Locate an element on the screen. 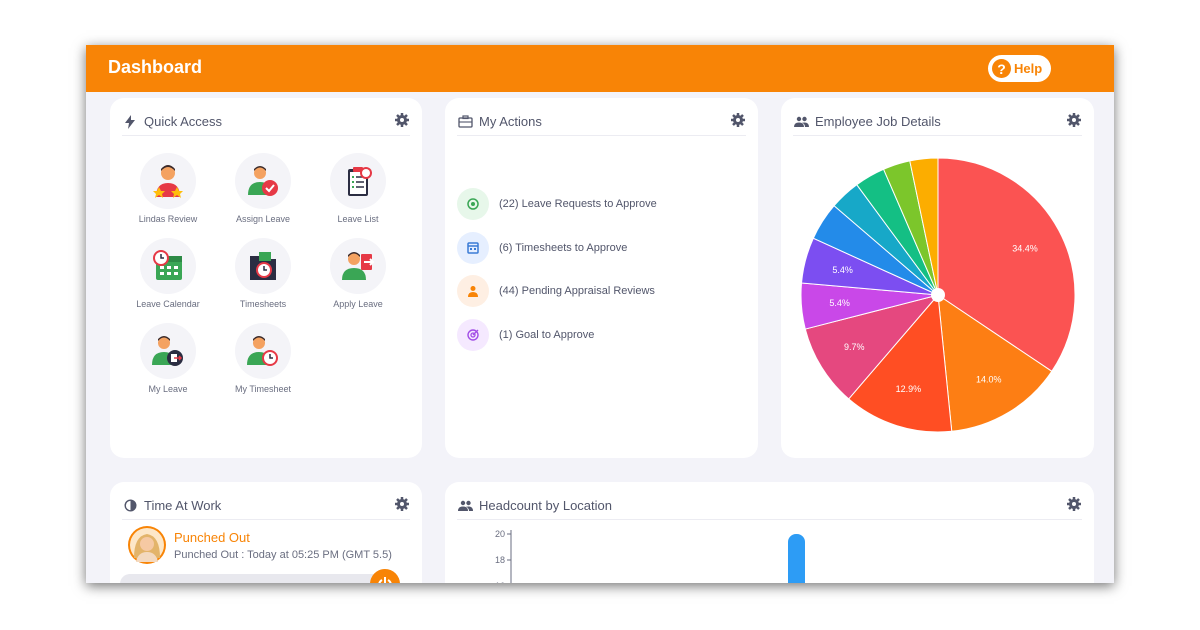 The image size is (1200, 630). lightning-icon is located at coordinates (130, 122).